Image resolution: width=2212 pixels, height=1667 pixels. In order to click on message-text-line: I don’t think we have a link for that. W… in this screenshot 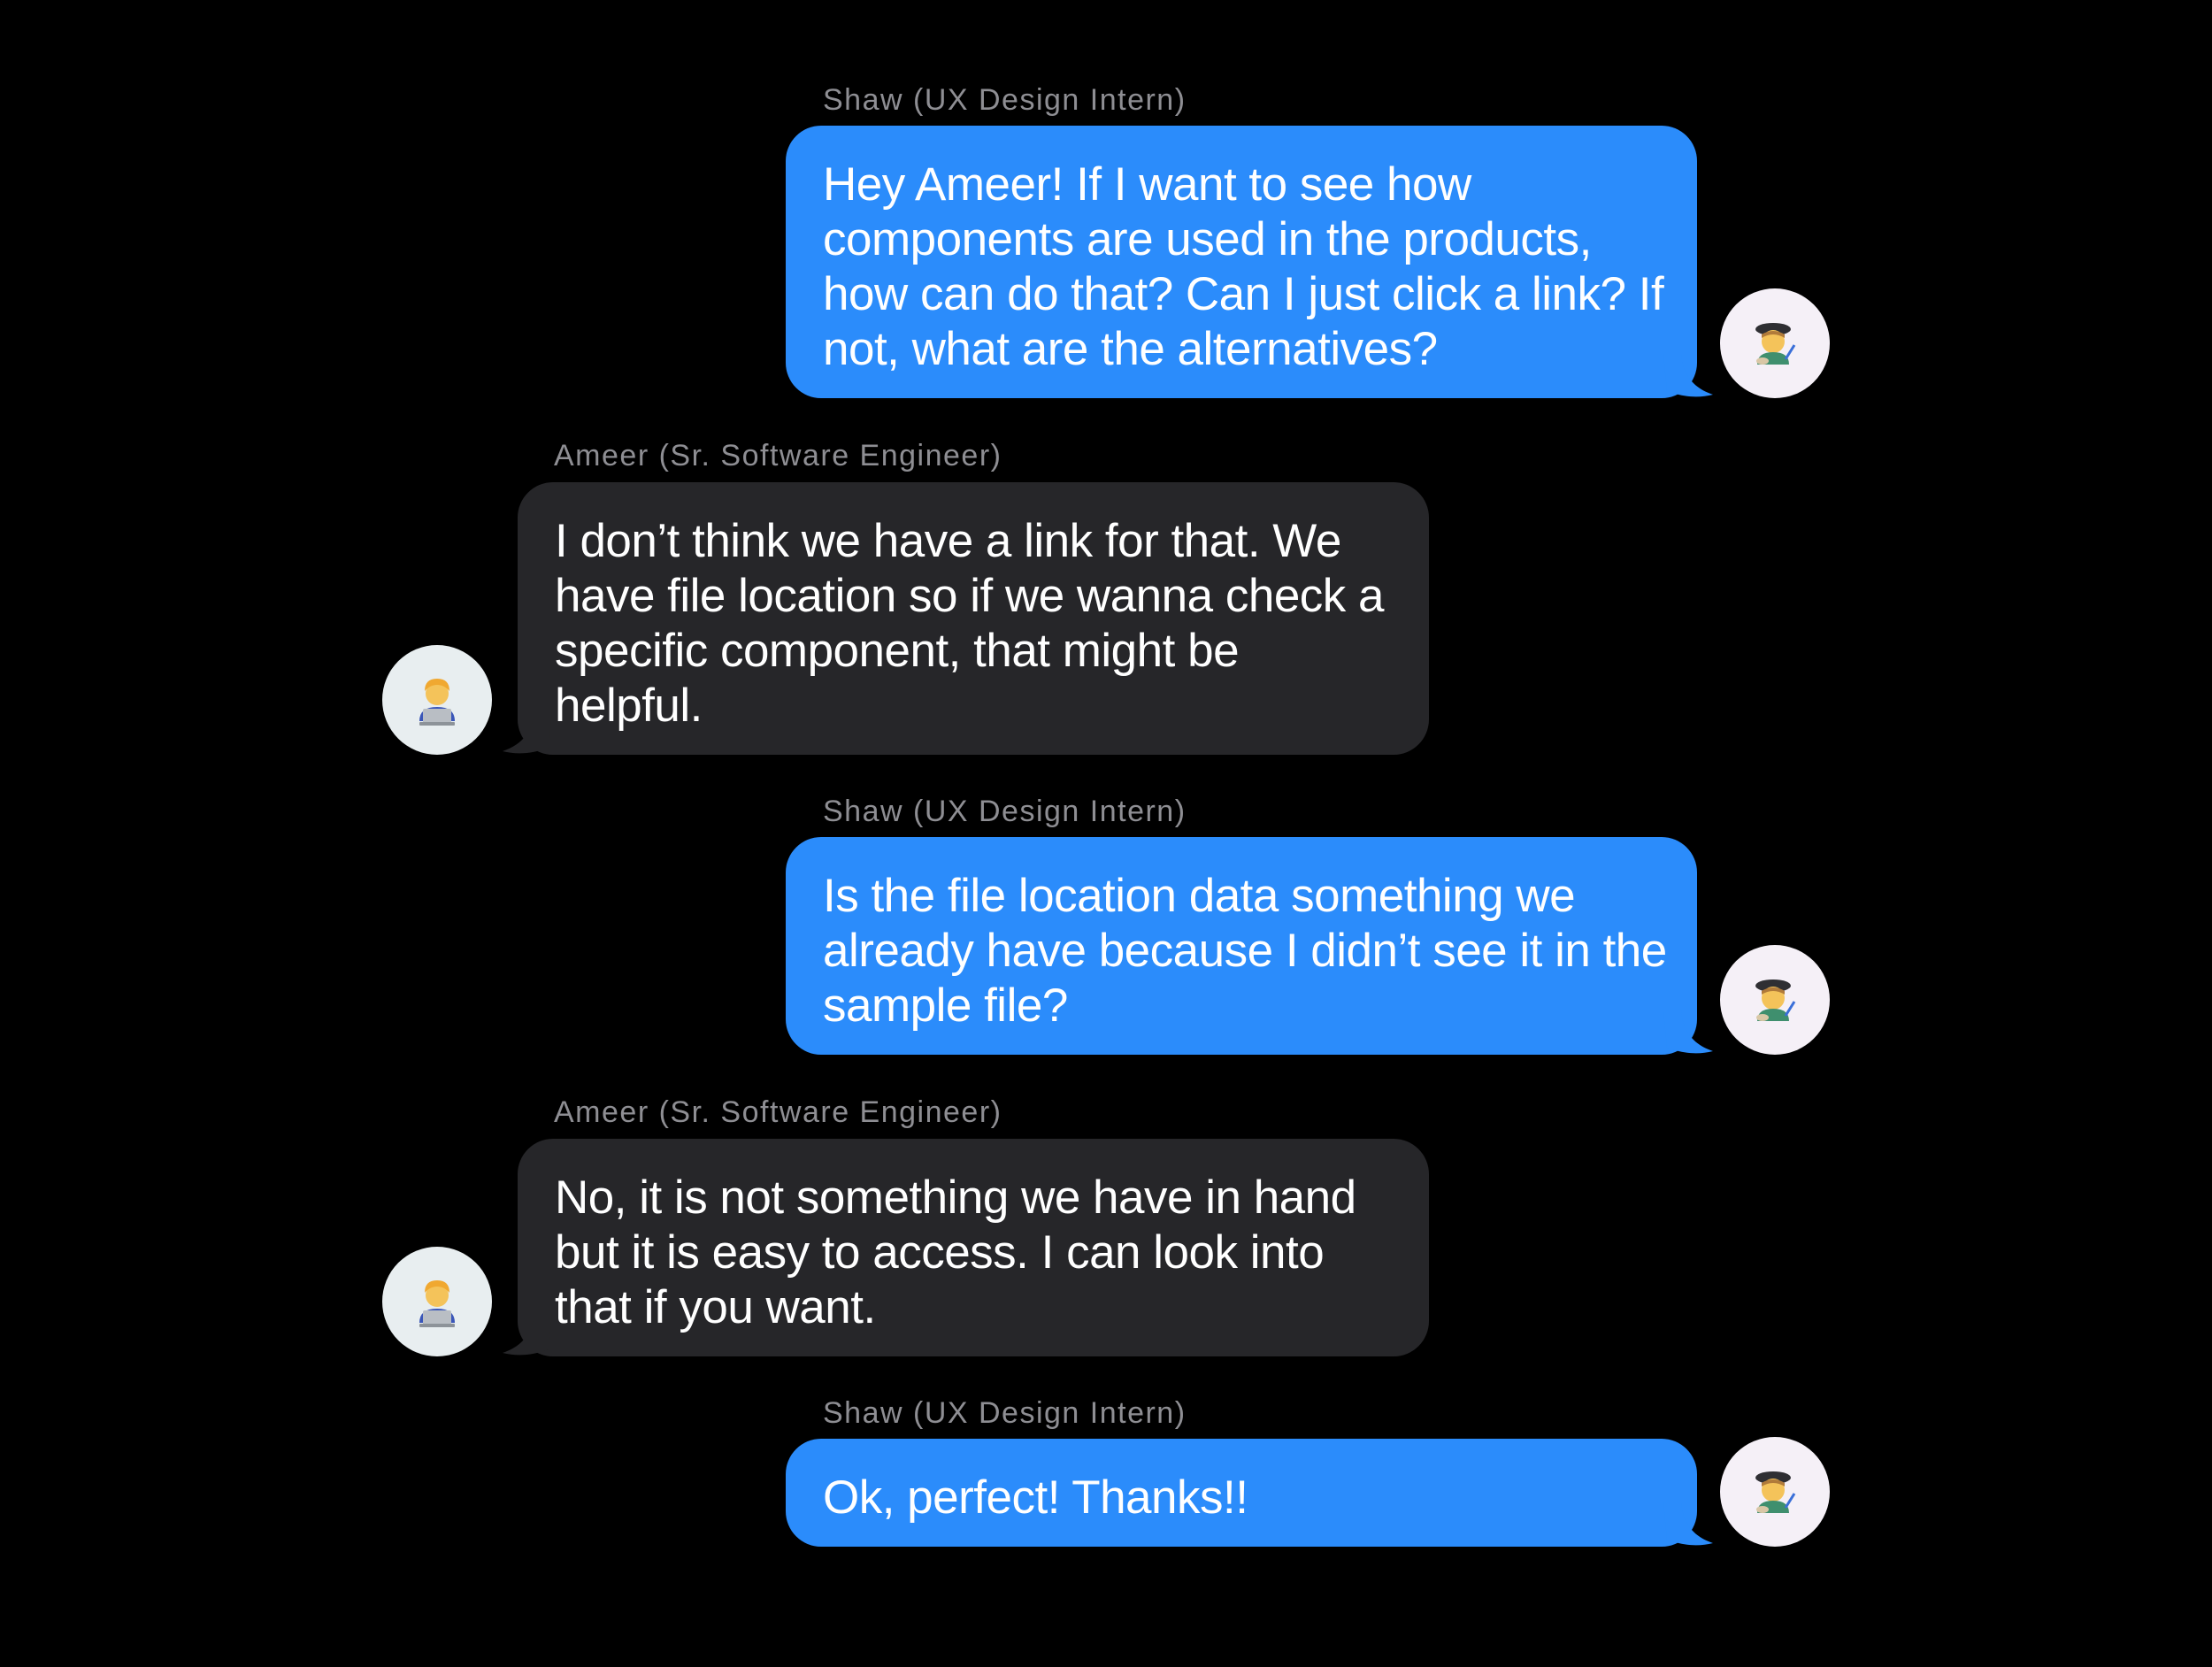, I will do `click(948, 541)`.